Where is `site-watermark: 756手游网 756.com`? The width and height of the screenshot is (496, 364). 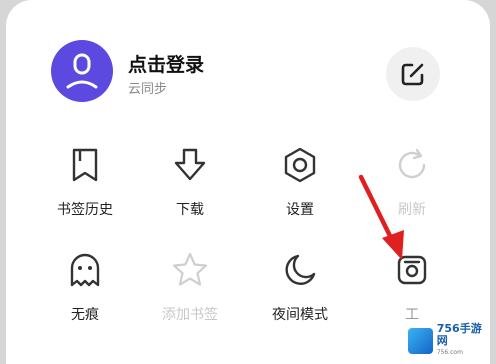 site-watermark: 756手游网 756.com is located at coordinates (447, 340).